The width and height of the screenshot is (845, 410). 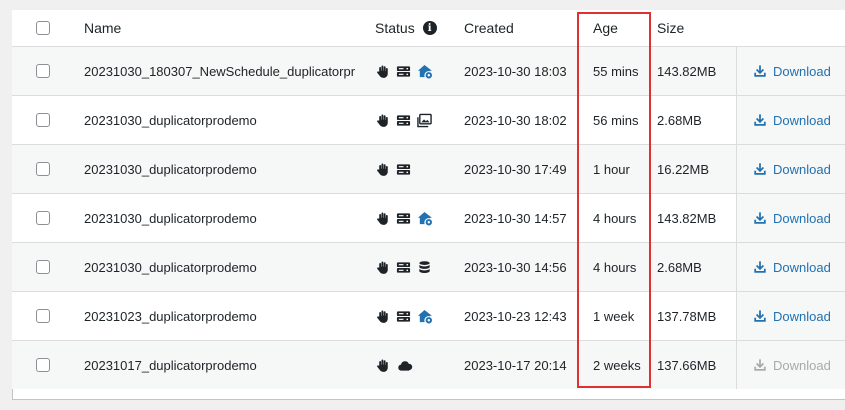 I want to click on column-header-status: Status i, so click(x=406, y=28).